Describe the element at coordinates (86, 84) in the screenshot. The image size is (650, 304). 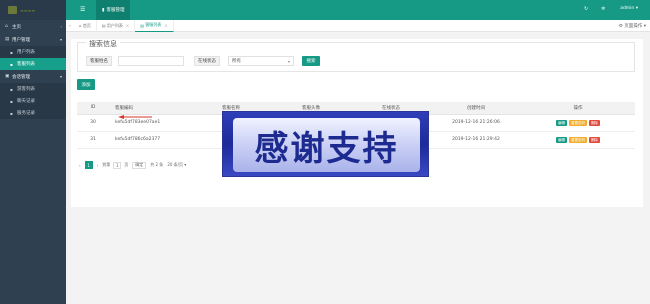
I see `add-button: 添加` at that location.